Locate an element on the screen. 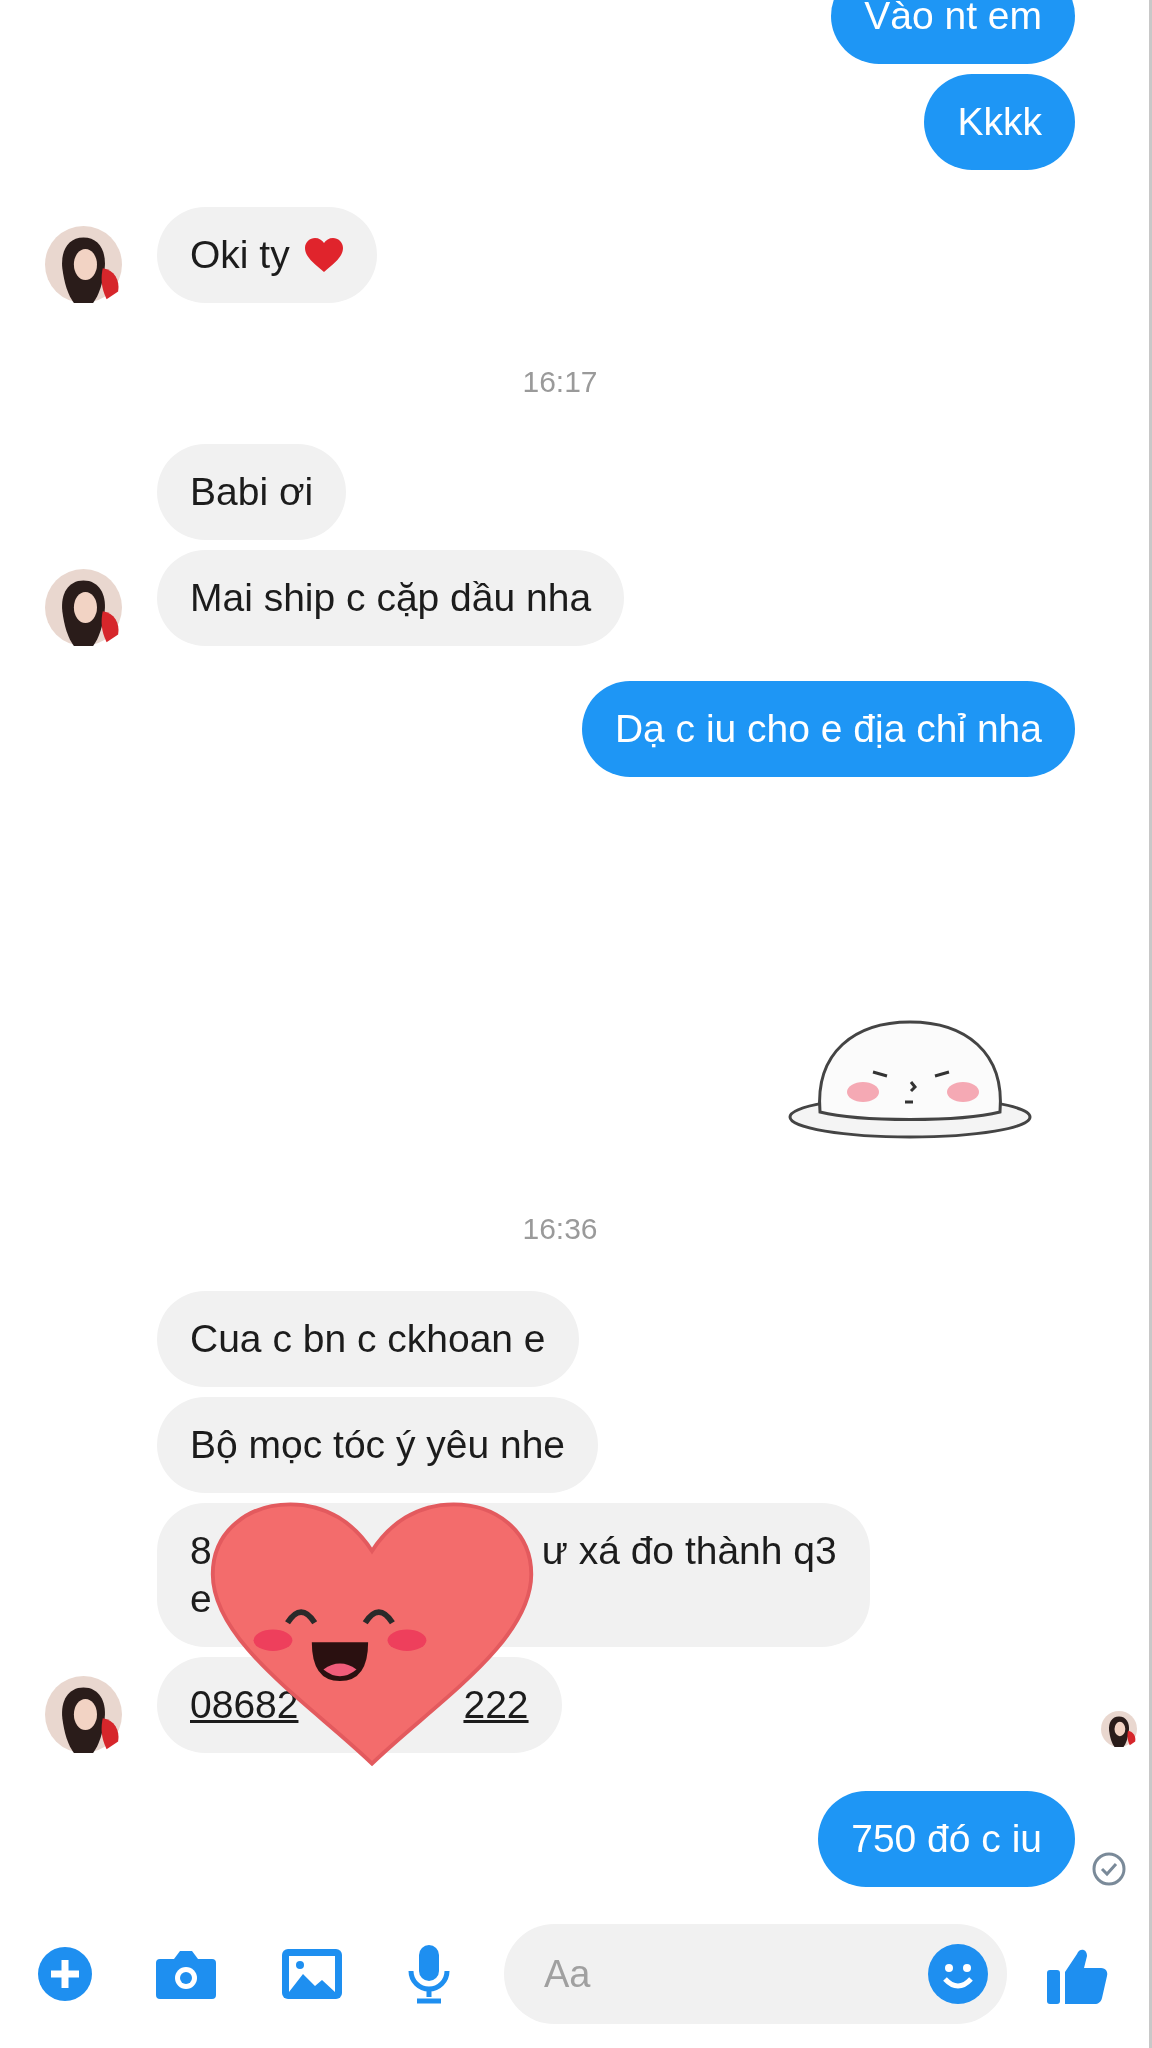 This screenshot has width=1152, height=2048. message-text: ư xá đo thành q3 is located at coordinates (689, 1551).